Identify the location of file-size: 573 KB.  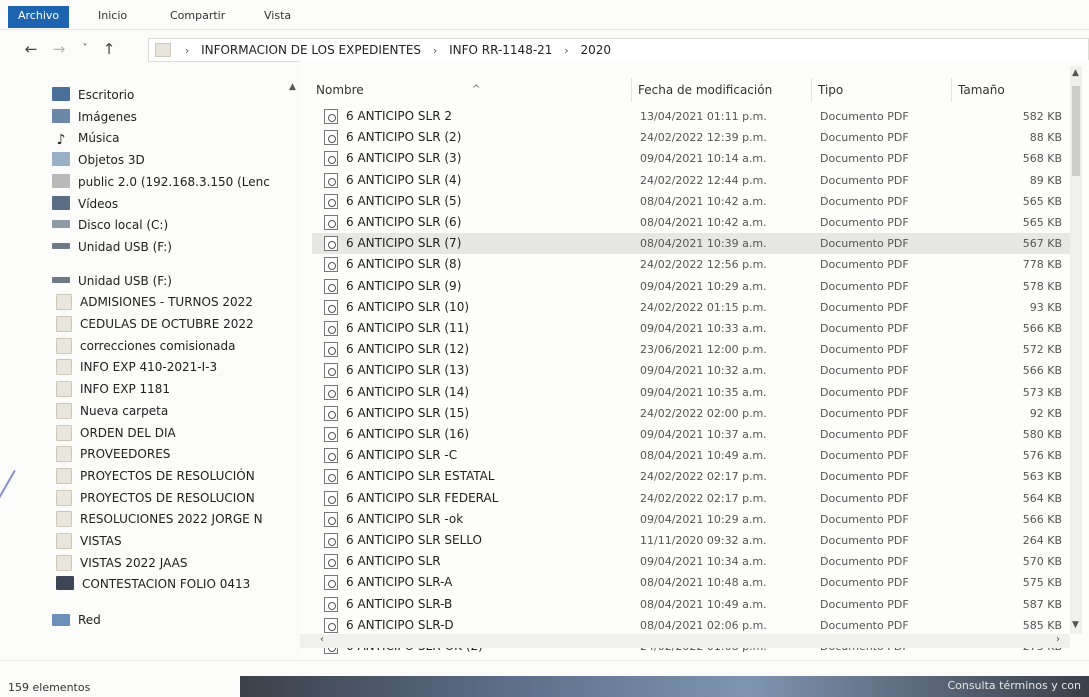
(1042, 392).